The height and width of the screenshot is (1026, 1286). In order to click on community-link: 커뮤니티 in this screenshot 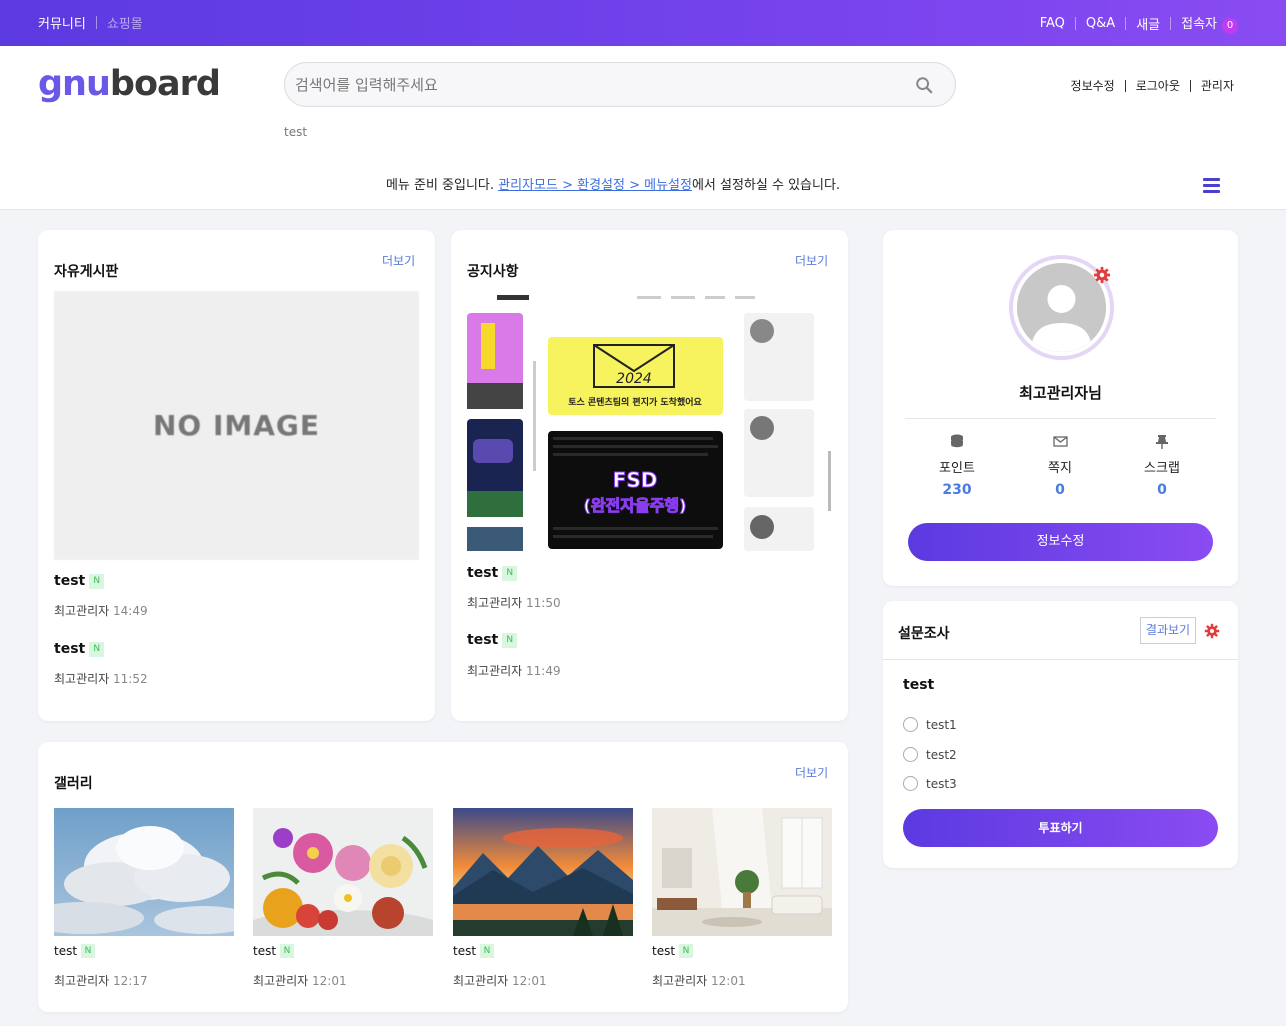, I will do `click(62, 22)`.